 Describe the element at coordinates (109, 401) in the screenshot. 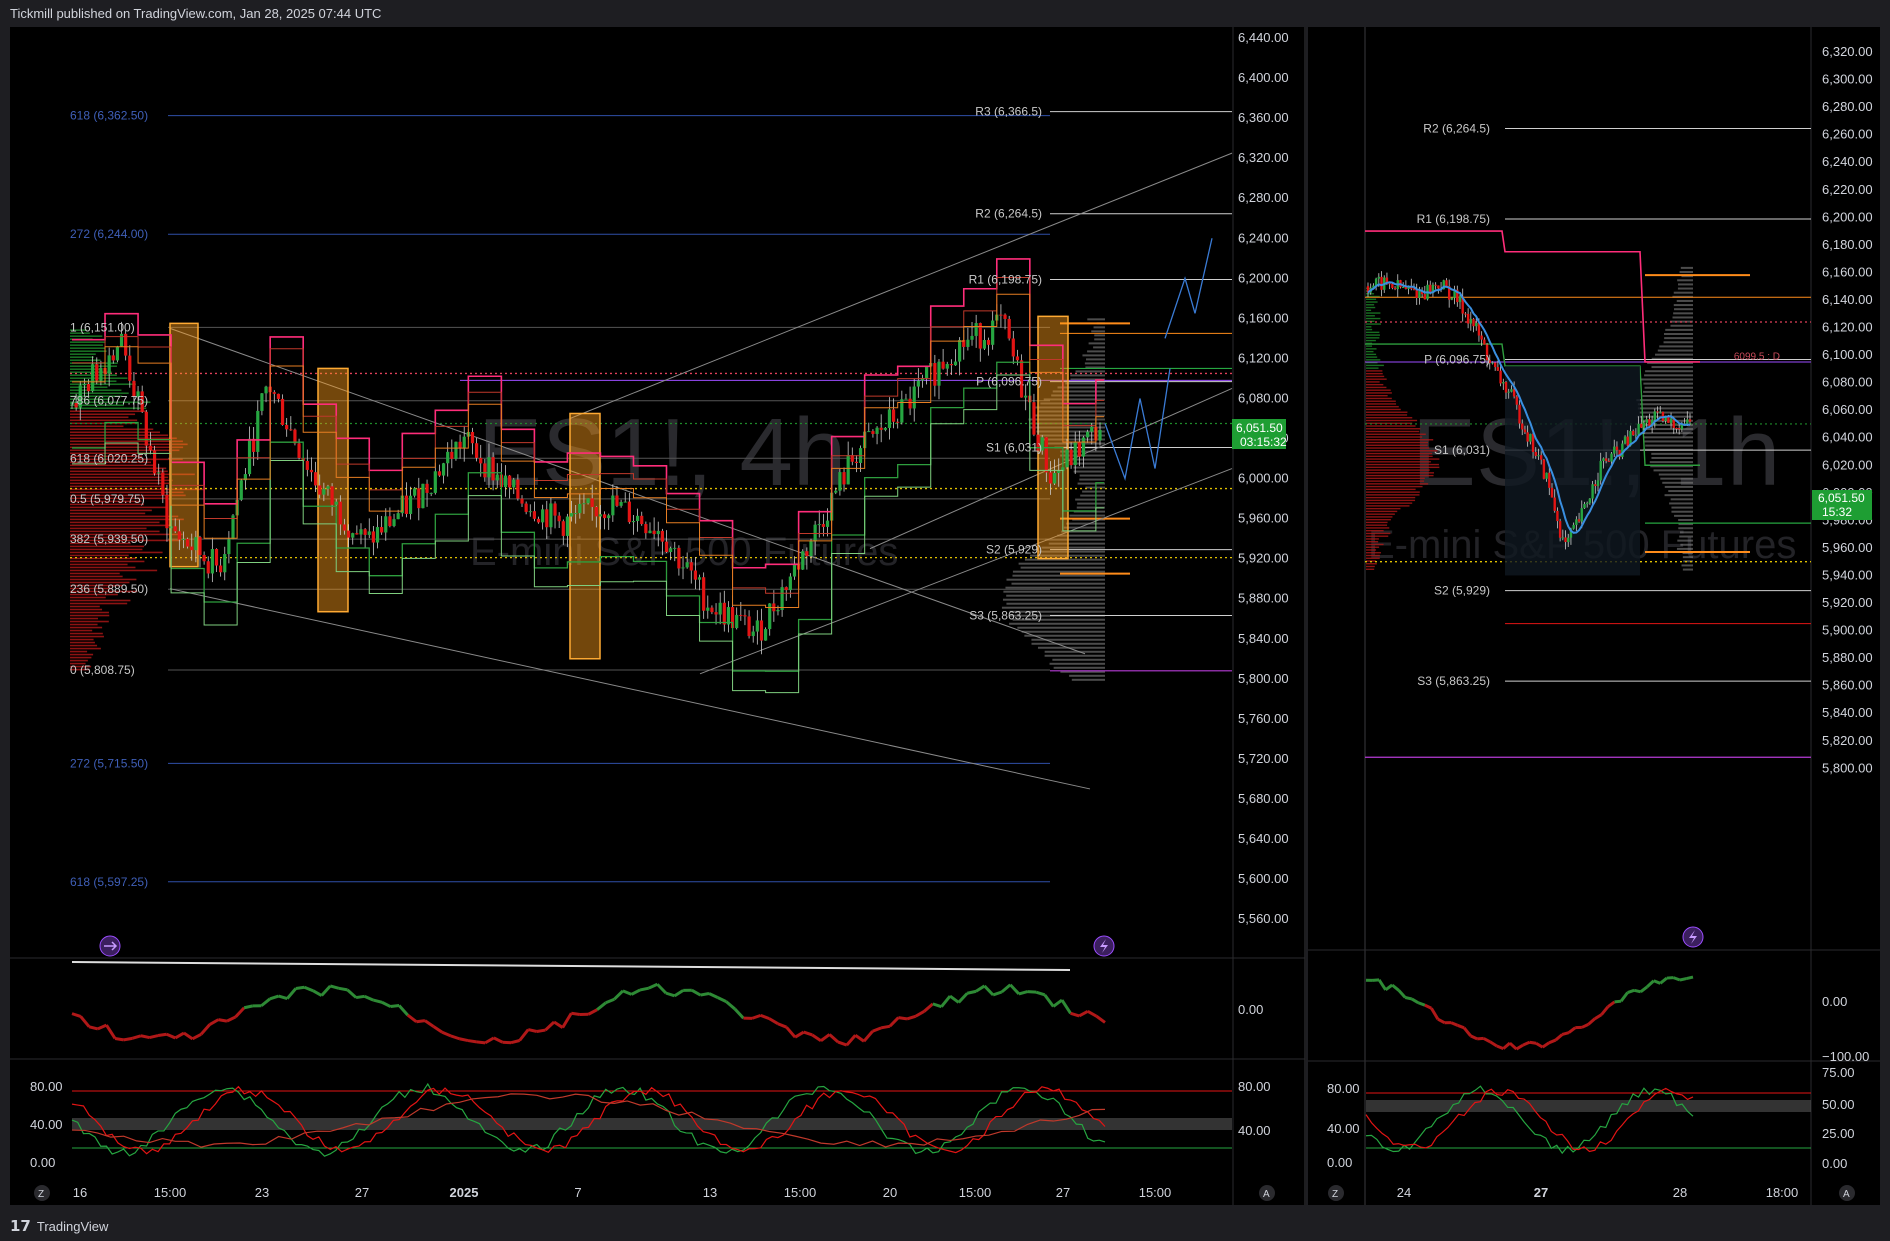

I see `fib-label: 786 (6,077.75)` at that location.